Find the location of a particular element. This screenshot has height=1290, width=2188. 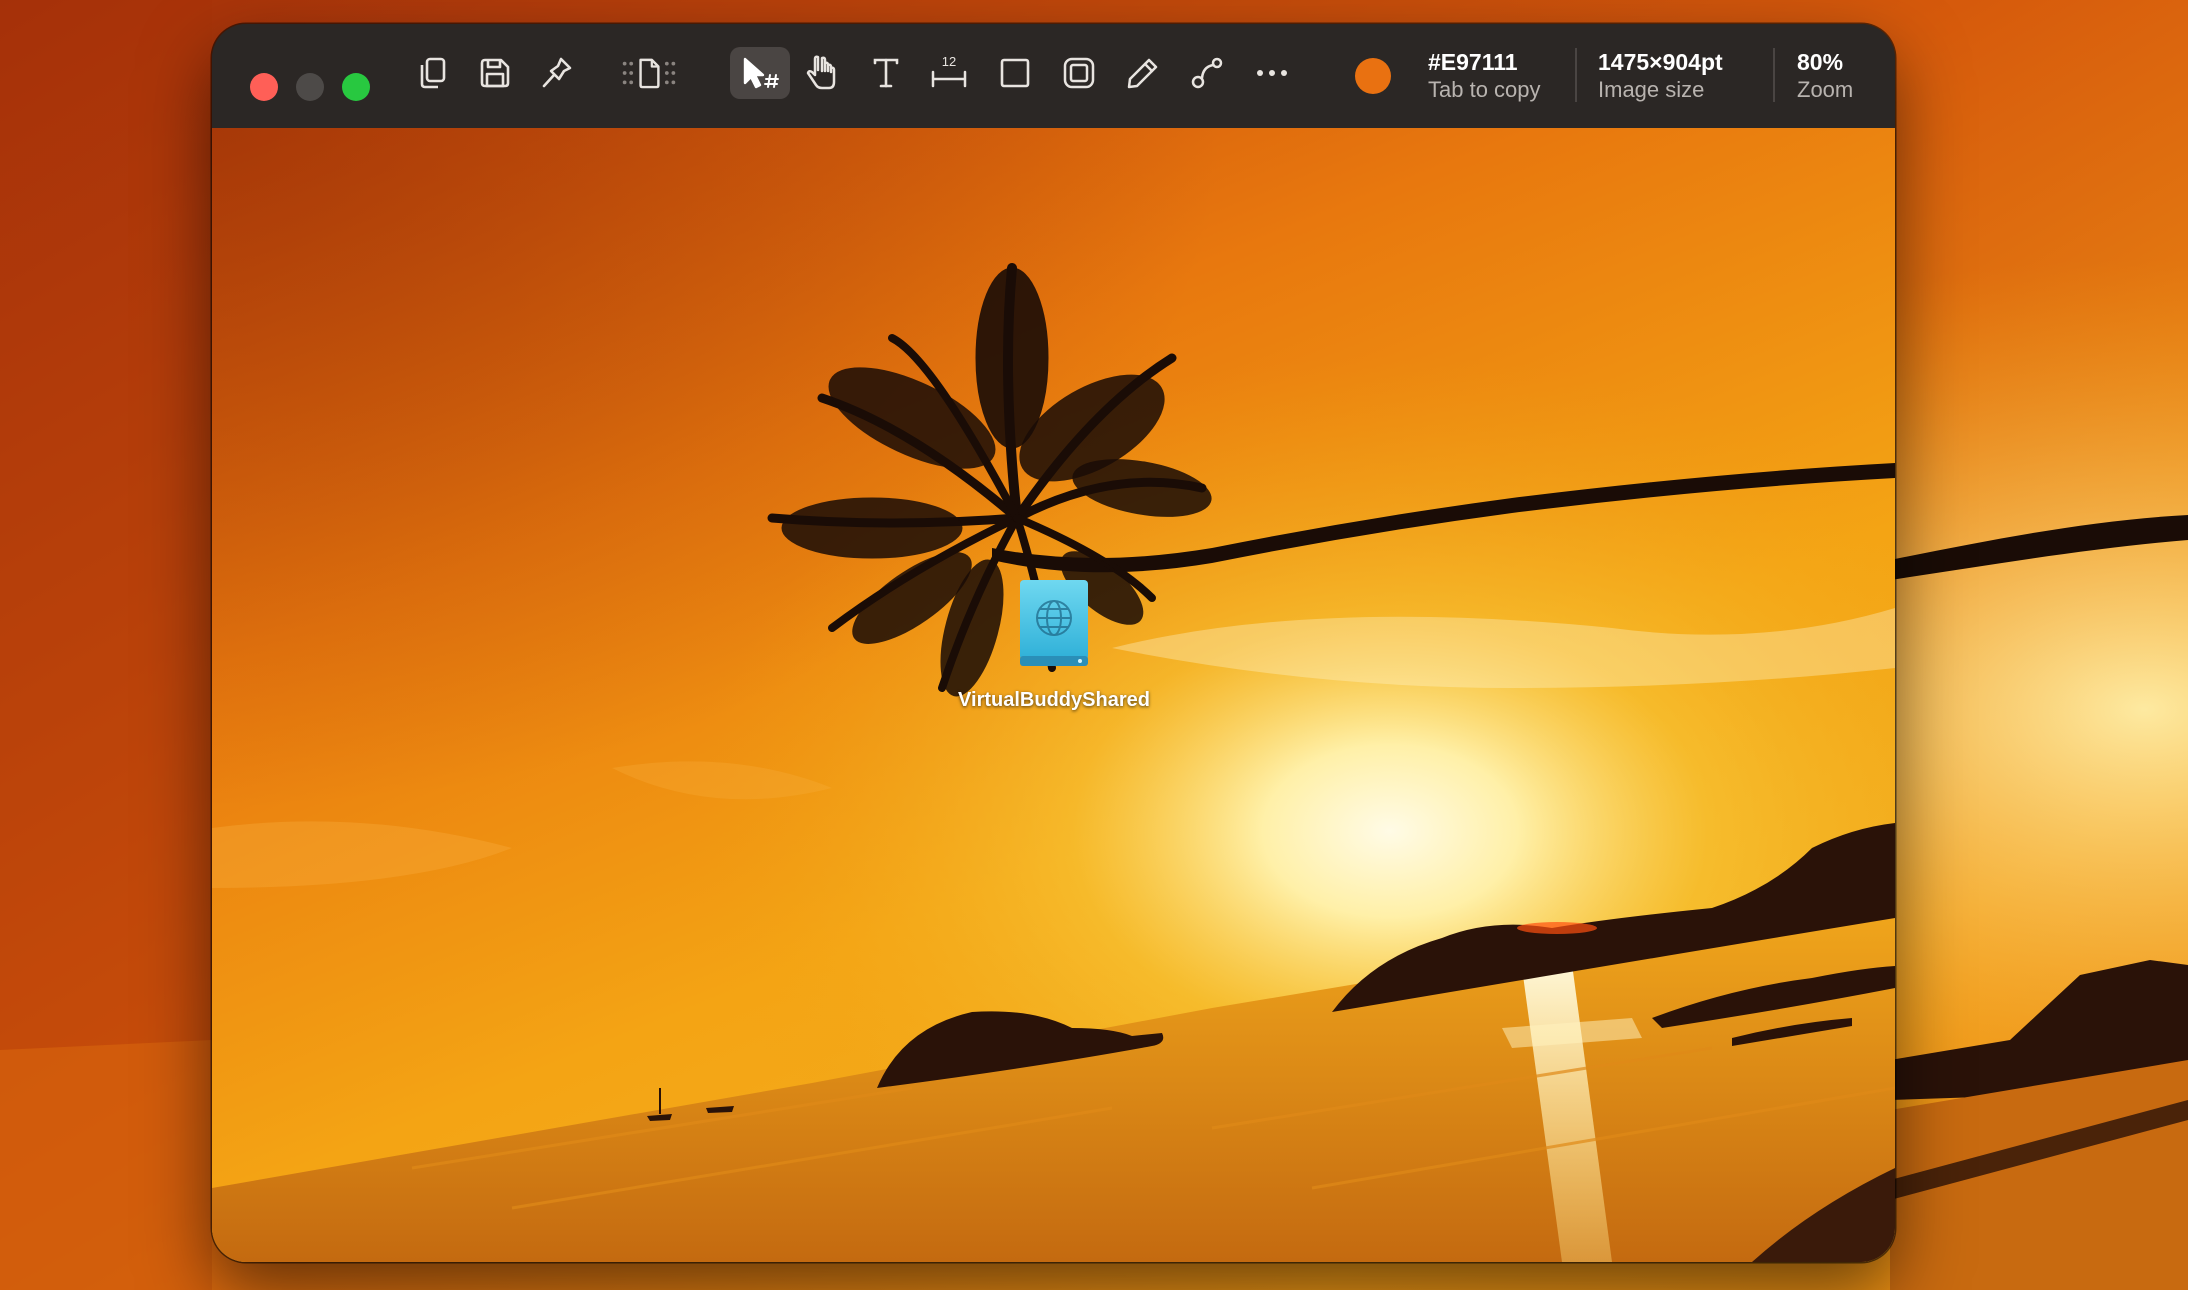

frame-tool-icon is located at coordinates (1079, 73).